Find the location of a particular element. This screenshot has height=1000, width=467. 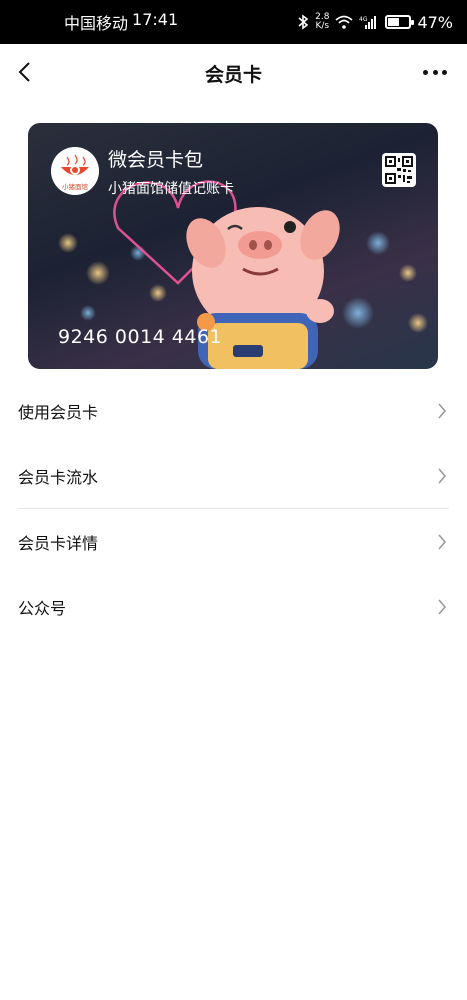

bluetooth-icon is located at coordinates (303, 22).